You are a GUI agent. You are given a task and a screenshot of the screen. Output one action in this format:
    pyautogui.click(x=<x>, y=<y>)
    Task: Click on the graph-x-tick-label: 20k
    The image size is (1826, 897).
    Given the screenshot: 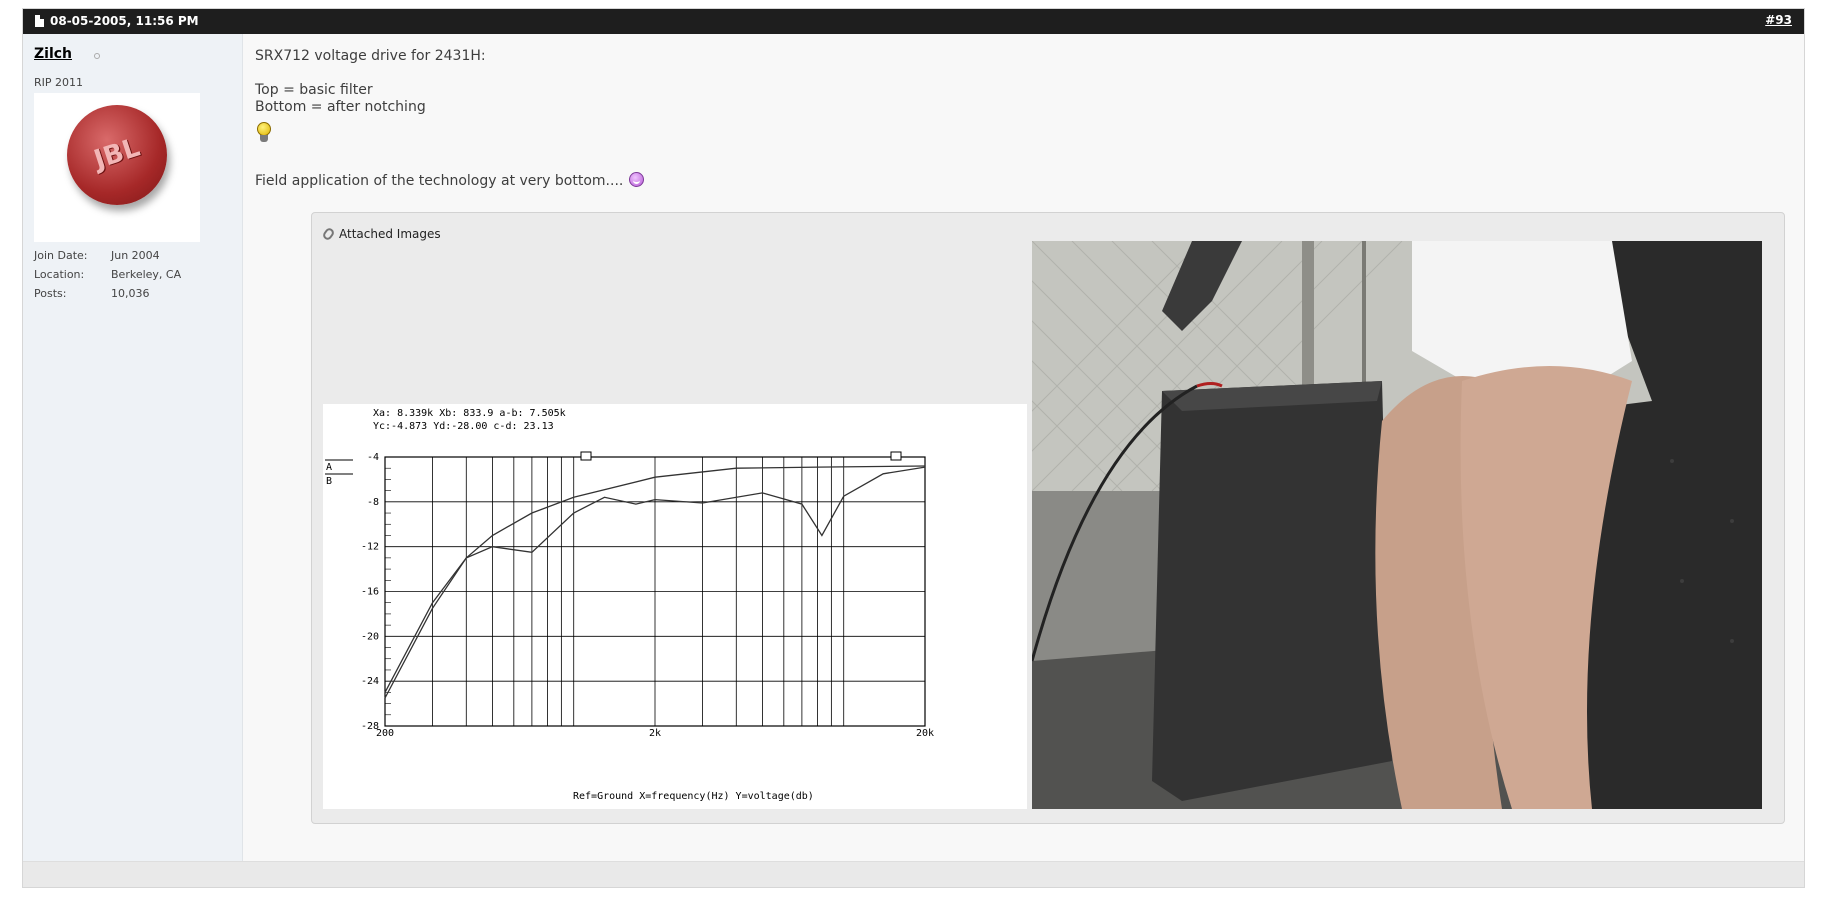 What is the action you would take?
    pyautogui.click(x=925, y=733)
    